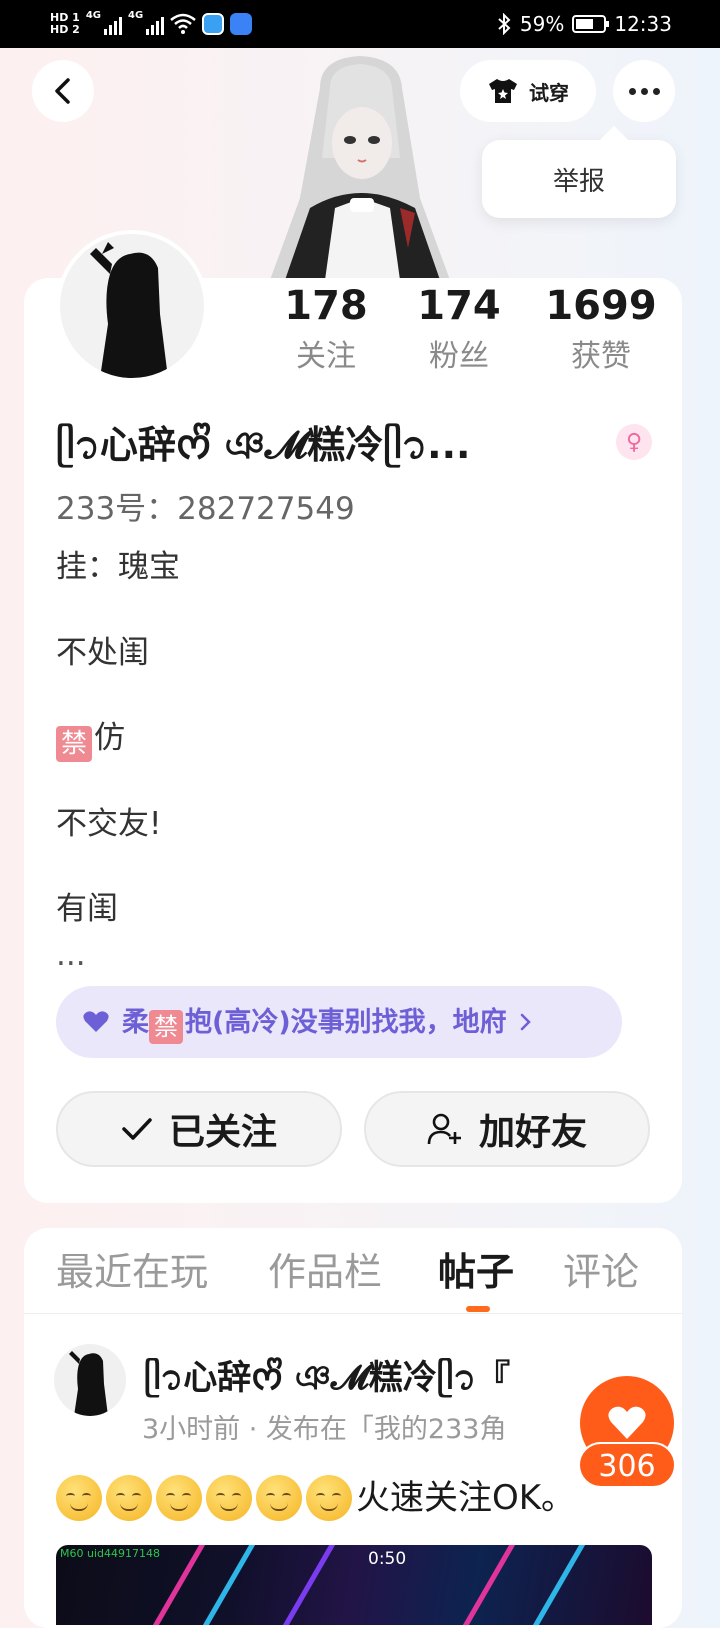 The image size is (720, 1628). What do you see at coordinates (109, 824) in the screenshot?
I see `bio-line: 不交友!` at bounding box center [109, 824].